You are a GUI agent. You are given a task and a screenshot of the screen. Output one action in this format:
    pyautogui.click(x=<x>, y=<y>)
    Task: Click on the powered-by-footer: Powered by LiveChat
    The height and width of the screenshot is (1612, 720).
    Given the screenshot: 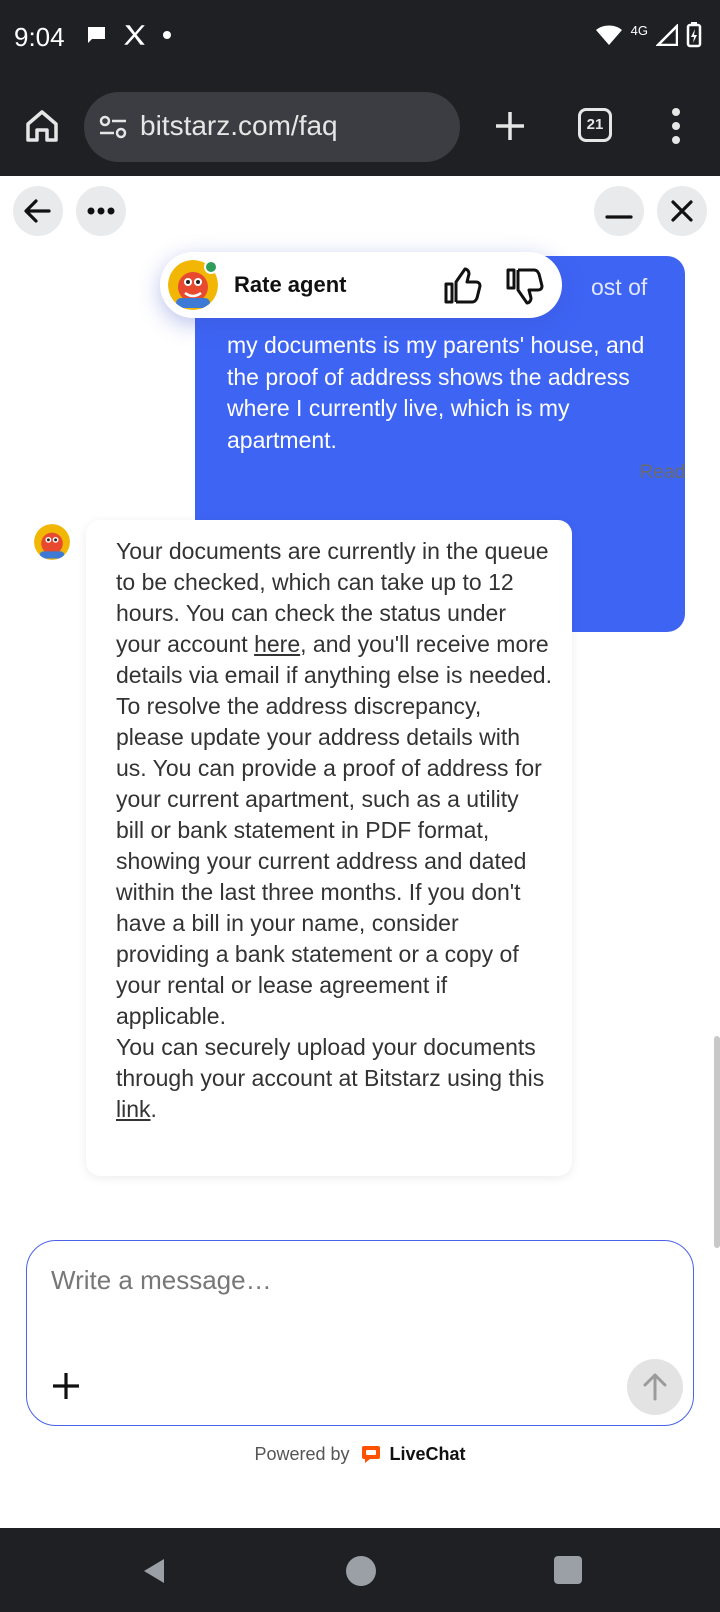 What is the action you would take?
    pyautogui.click(x=360, y=1454)
    